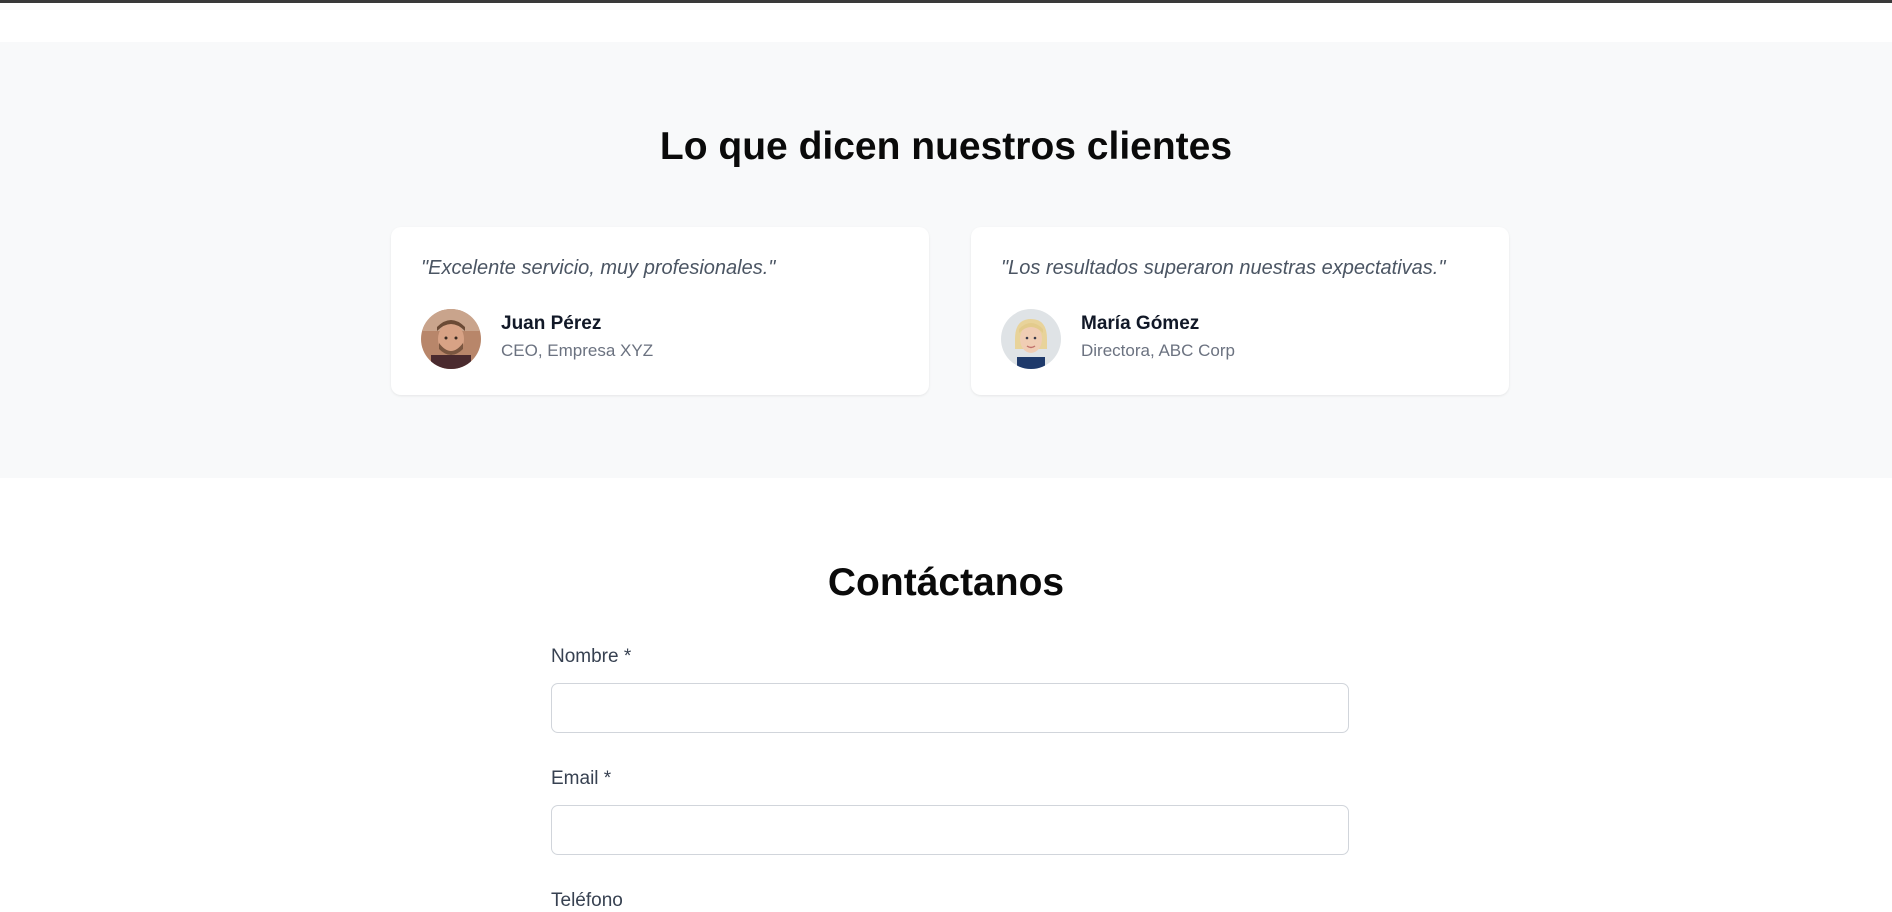 The image size is (1892, 912). Describe the element at coordinates (551, 323) in the screenshot. I see `author-name: Juan Pérez` at that location.